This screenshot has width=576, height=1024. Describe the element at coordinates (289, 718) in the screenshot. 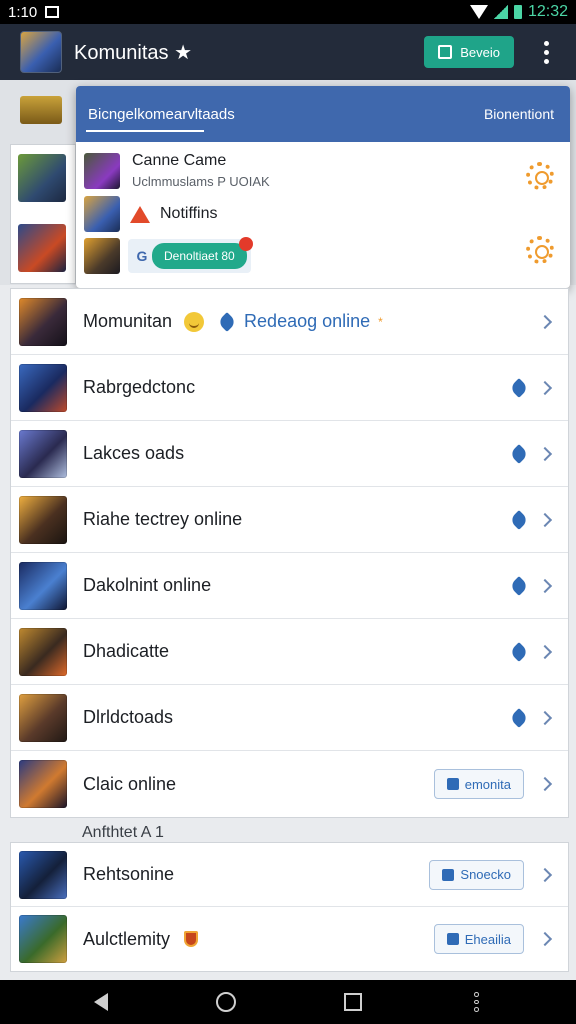

I see `list-item: Dlrldctoads` at that location.